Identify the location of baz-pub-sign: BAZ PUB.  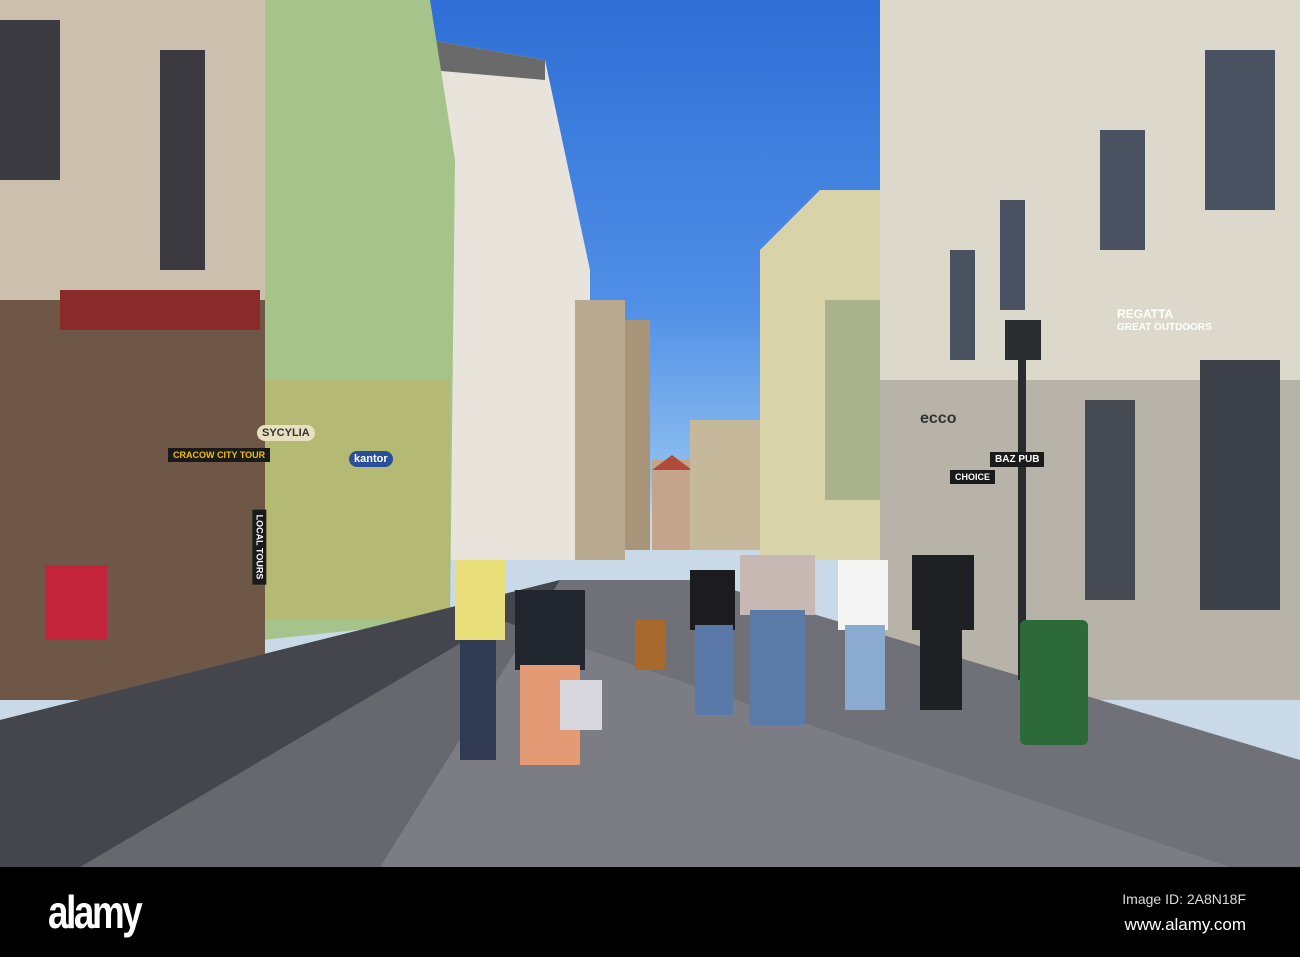
(1017, 459).